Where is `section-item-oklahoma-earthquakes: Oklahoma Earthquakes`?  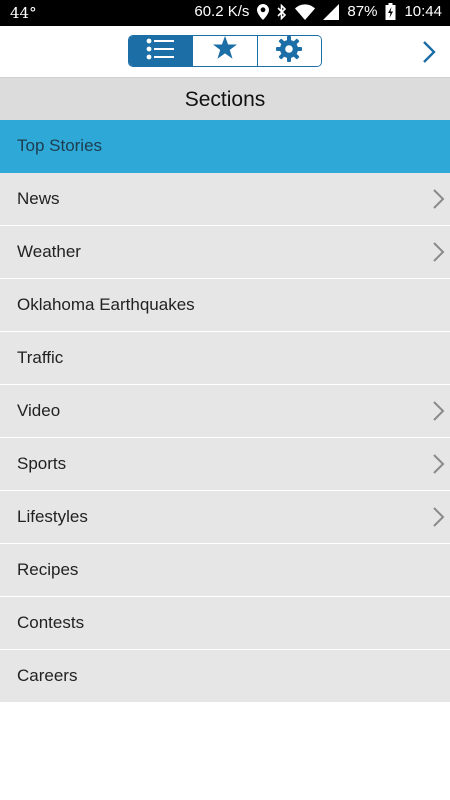 section-item-oklahoma-earthquakes: Oklahoma Earthquakes is located at coordinates (225, 305).